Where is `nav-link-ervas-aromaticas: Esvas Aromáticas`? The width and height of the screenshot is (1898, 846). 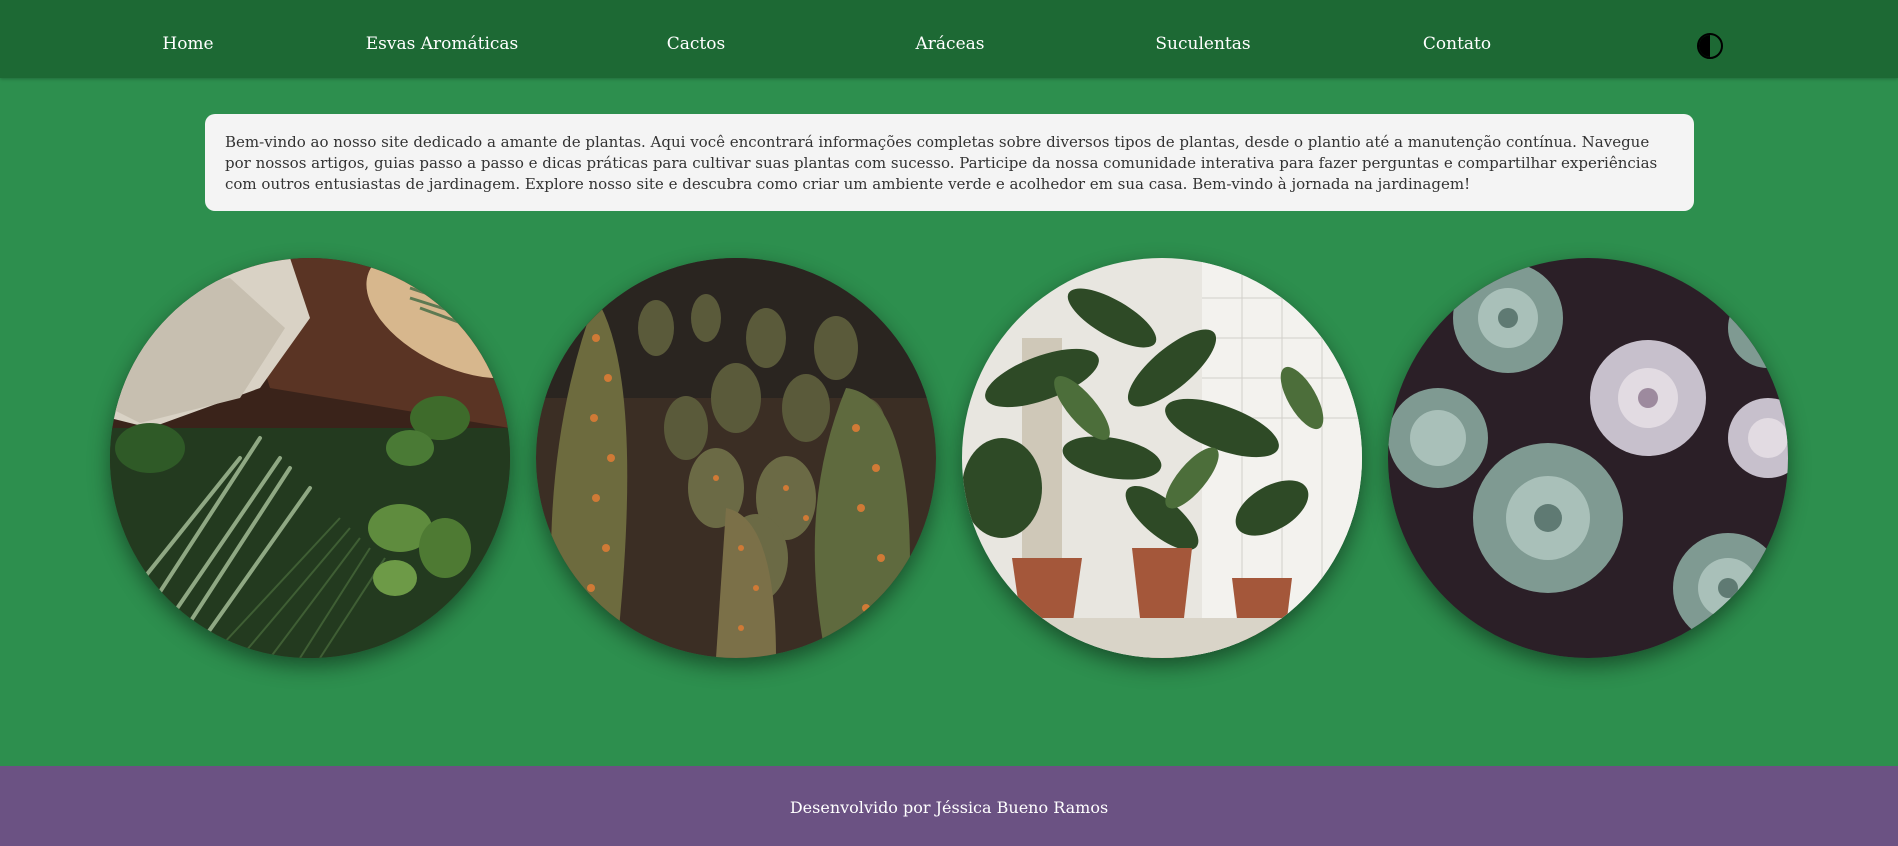 nav-link-ervas-aromaticas: Esvas Aromáticas is located at coordinates (442, 44).